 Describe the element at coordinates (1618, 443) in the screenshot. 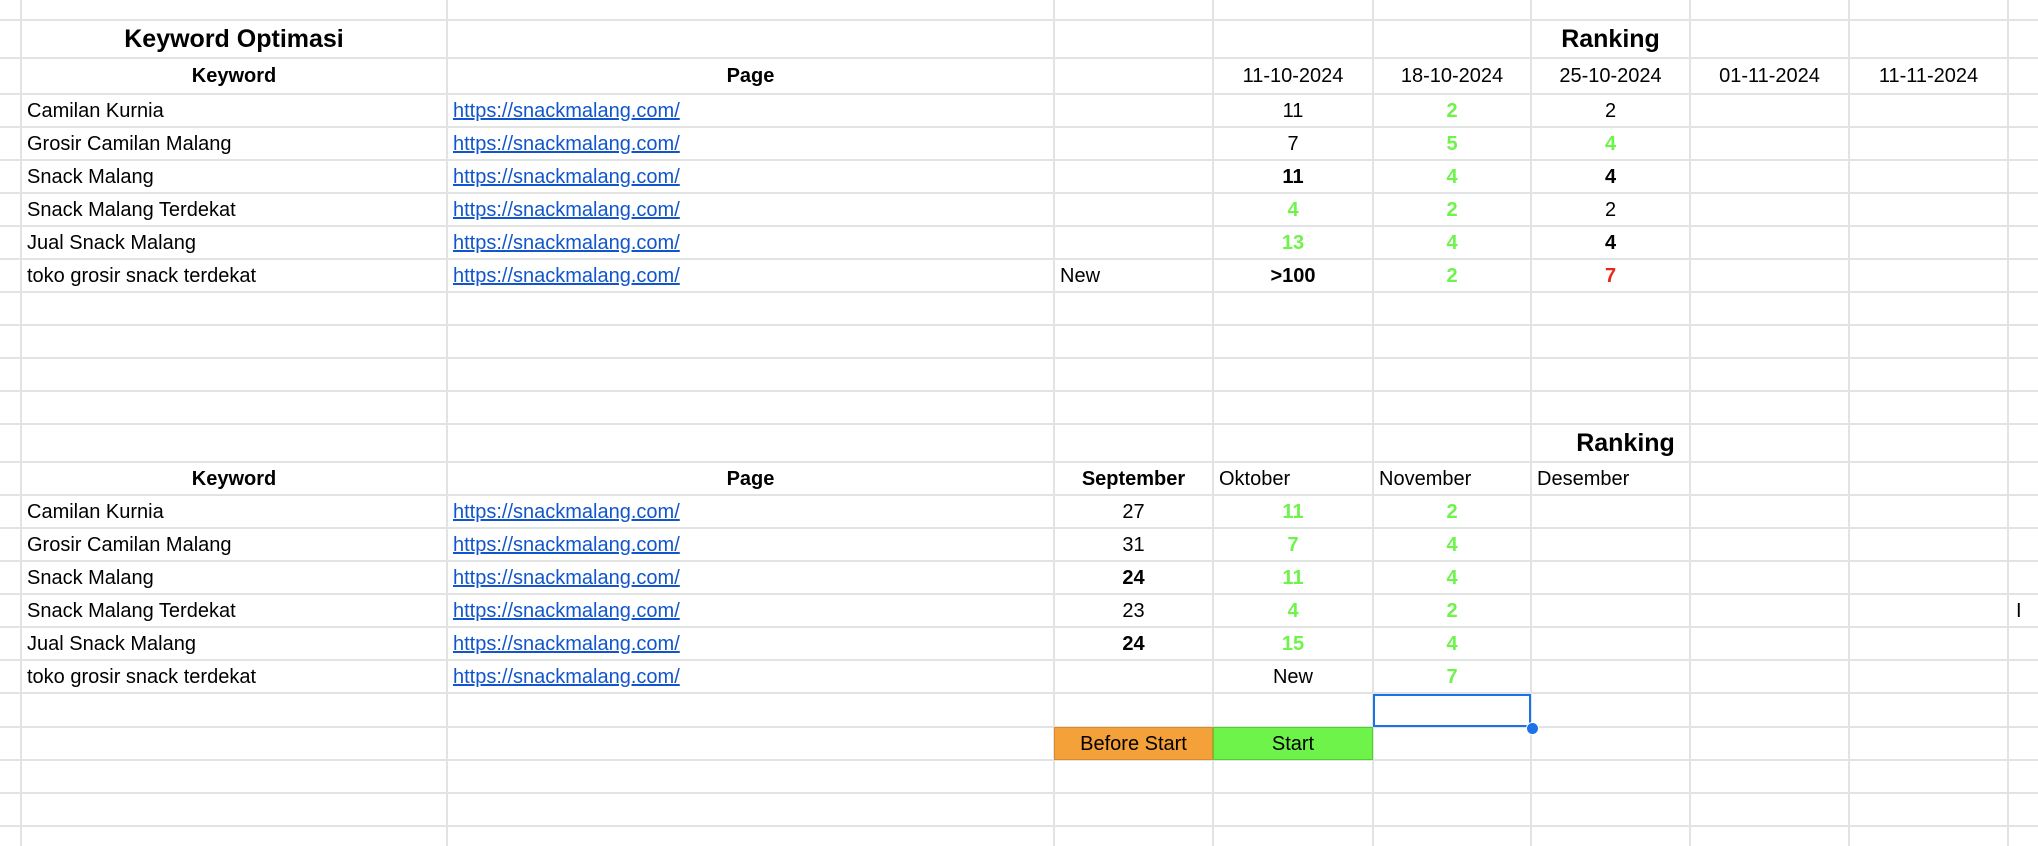

I see `monthly-ranking-title: Ranking` at that location.